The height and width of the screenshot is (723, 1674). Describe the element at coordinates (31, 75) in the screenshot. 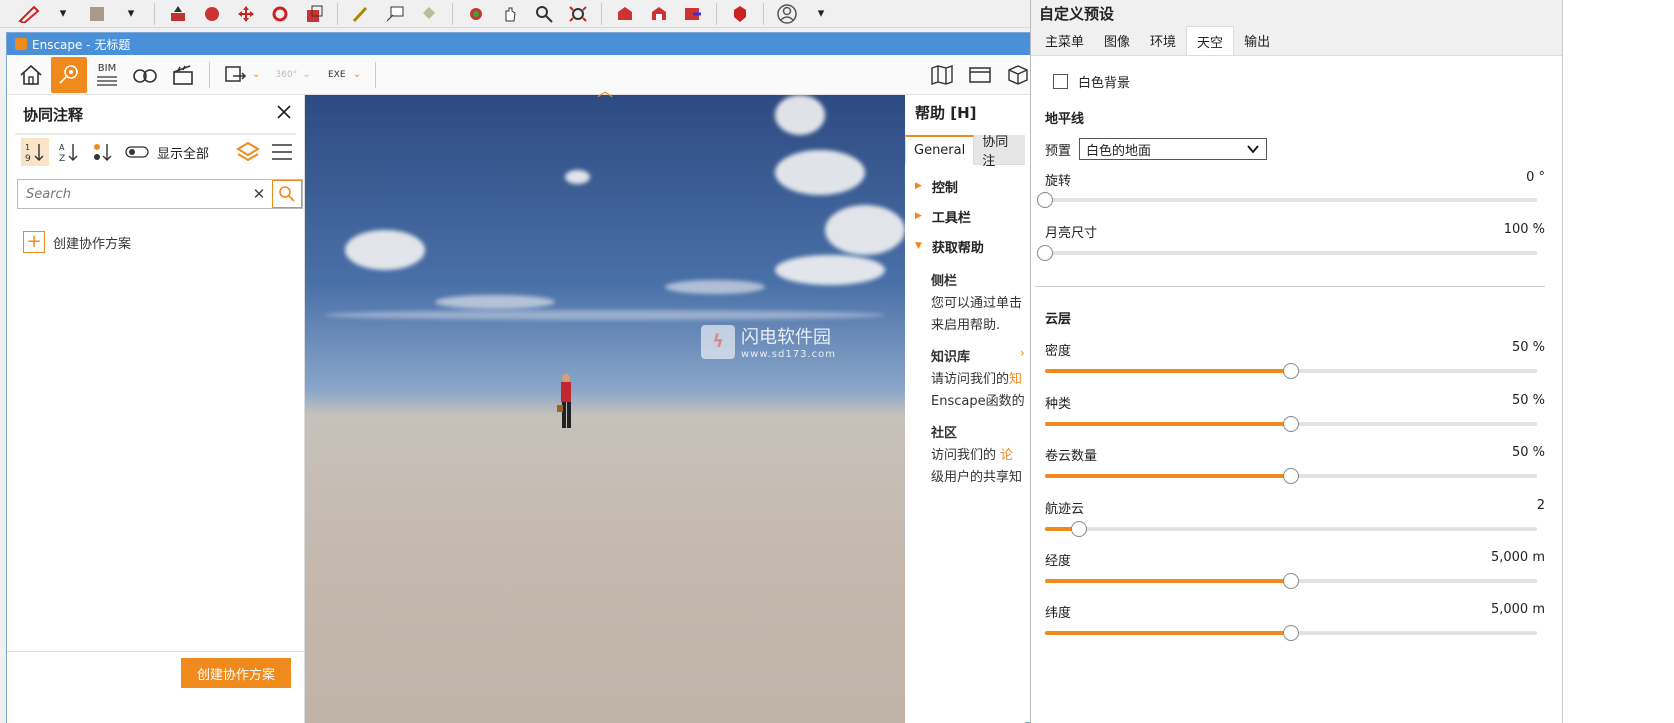

I see `home-button` at that location.